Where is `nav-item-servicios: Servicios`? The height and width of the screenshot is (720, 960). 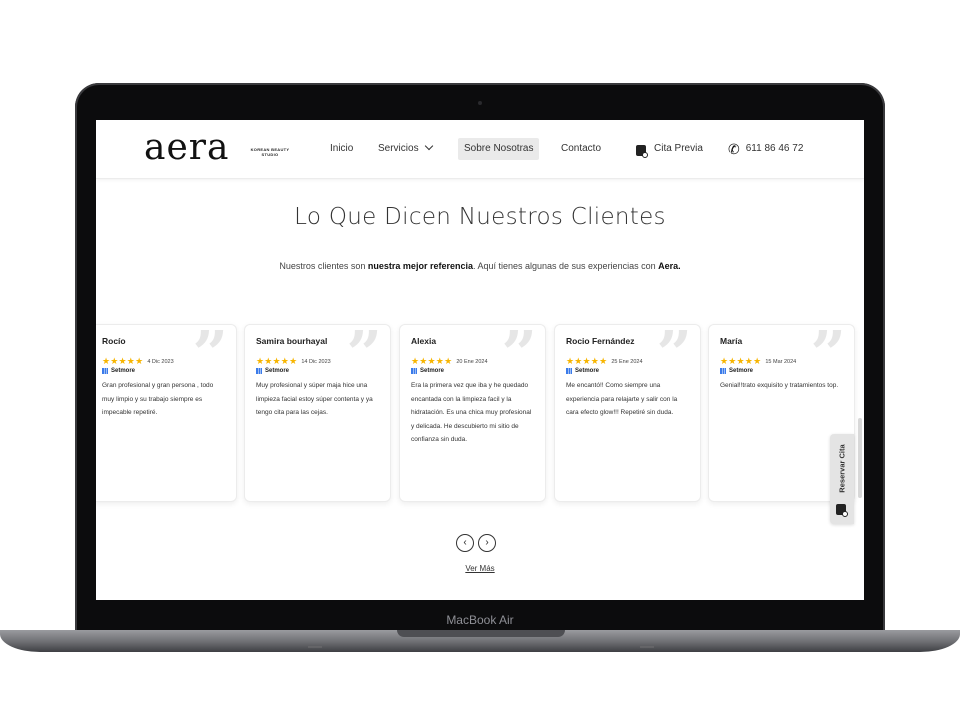 nav-item-servicios: Servicios is located at coordinates (405, 149).